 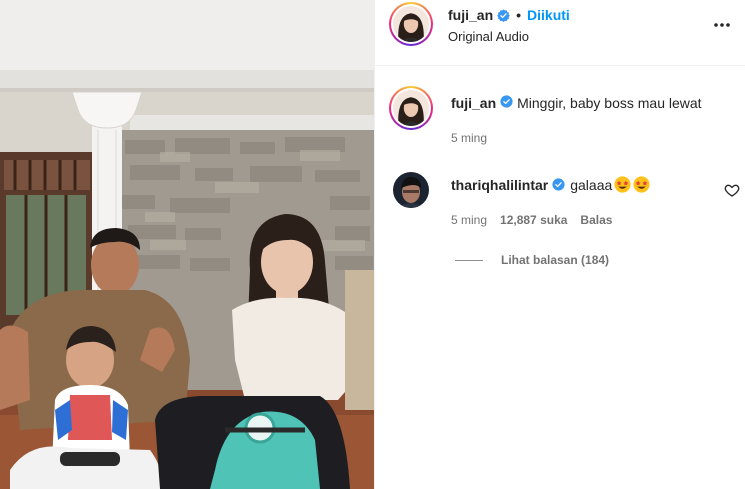 I want to click on author-avatar-image, so click(x=411, y=24).